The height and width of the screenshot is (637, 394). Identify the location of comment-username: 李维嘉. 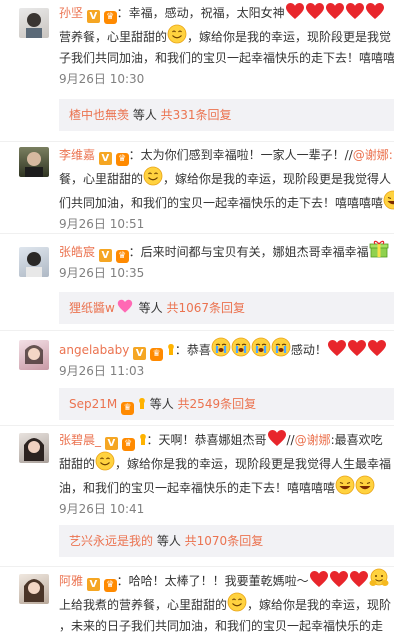
(77, 155).